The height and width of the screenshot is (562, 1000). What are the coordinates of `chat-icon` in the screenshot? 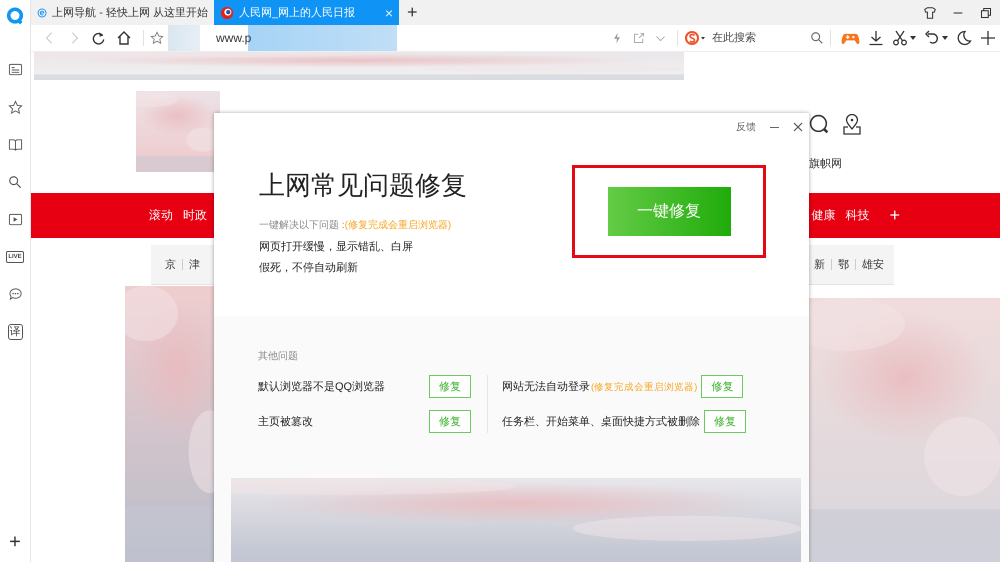 It's located at (15, 294).